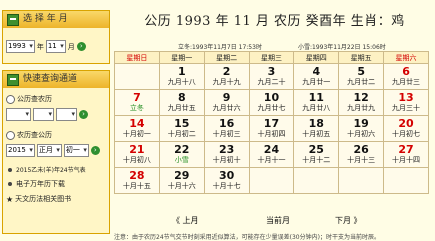  What do you see at coordinates (137, 128) in the screenshot?
I see `day-cell: 14 十月初一` at bounding box center [137, 128].